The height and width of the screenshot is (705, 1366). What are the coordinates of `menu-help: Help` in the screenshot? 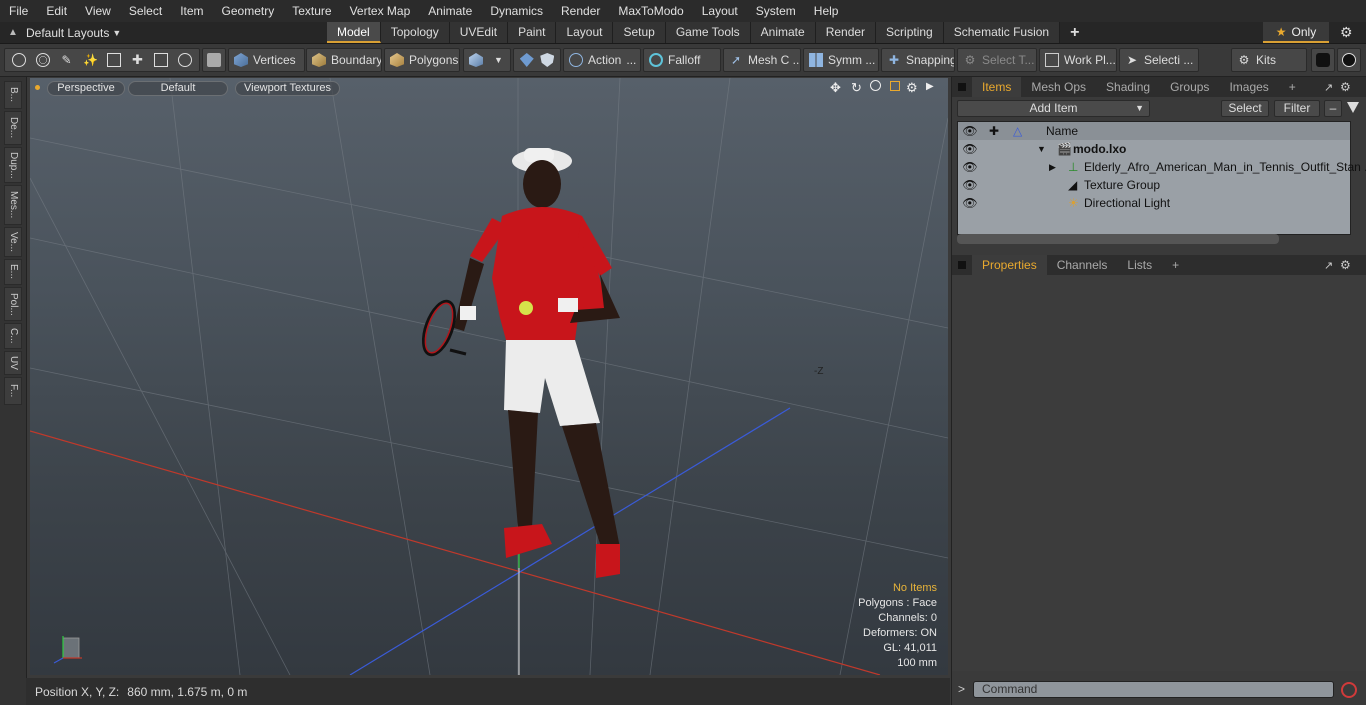 It's located at (826, 11).